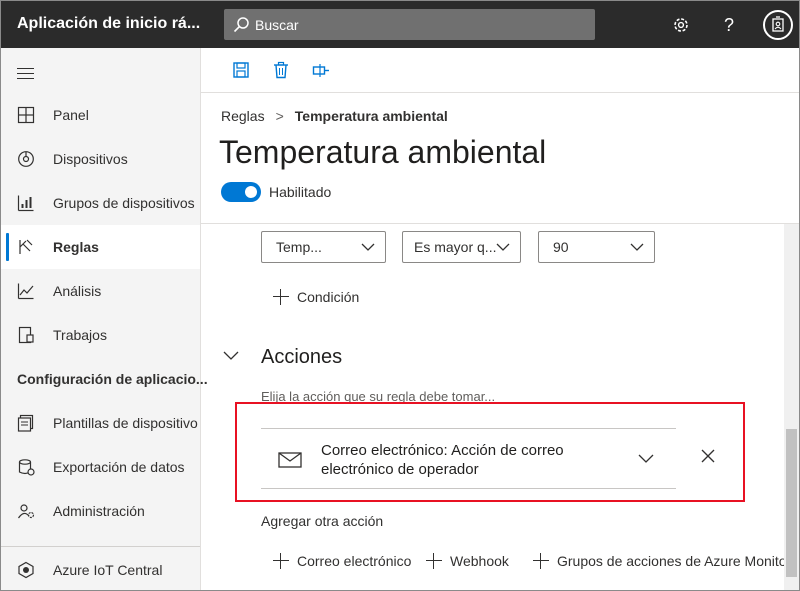 The width and height of the screenshot is (800, 591). I want to click on header-divider, so click(500, 223).